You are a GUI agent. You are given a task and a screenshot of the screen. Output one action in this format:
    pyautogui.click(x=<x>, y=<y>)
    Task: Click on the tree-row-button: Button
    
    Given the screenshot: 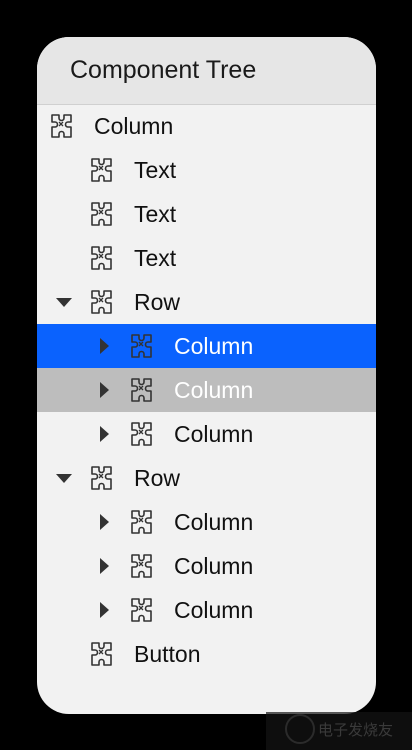 What is the action you would take?
    pyautogui.click(x=206, y=654)
    